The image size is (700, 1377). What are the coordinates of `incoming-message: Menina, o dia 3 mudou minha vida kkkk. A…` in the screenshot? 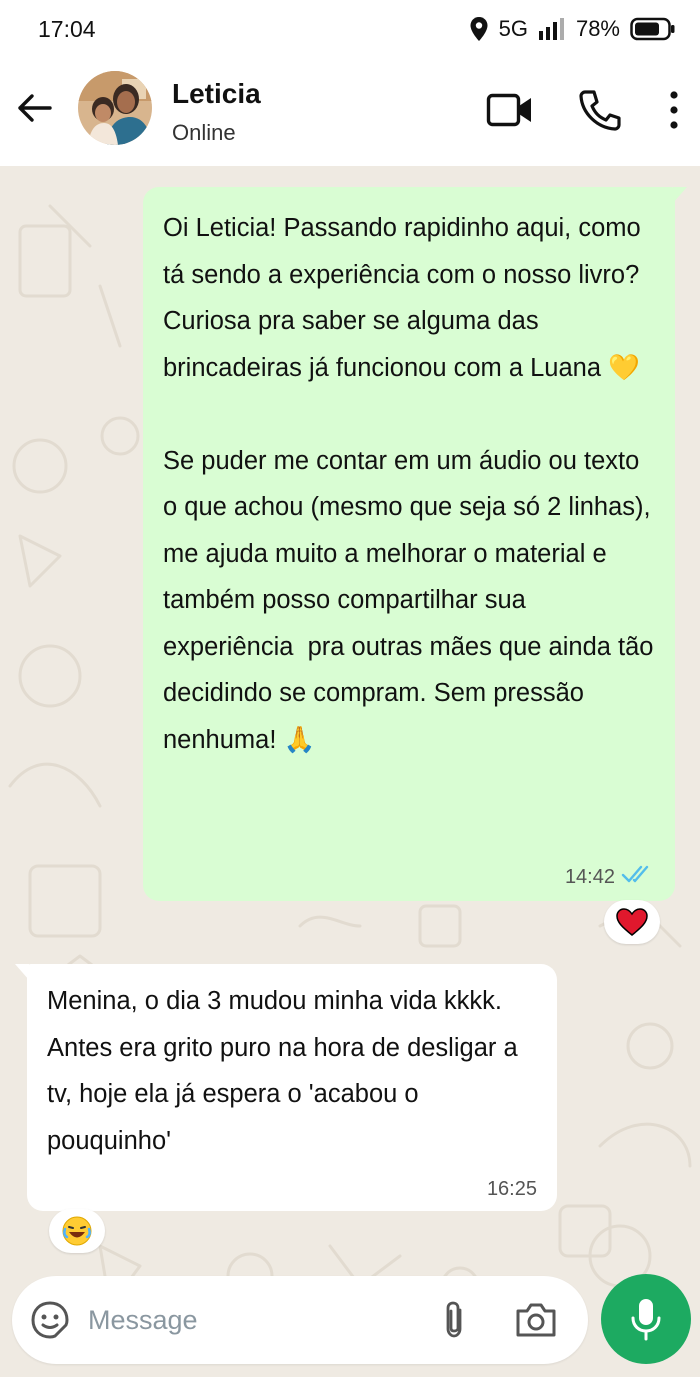 It's located at (286, 1087).